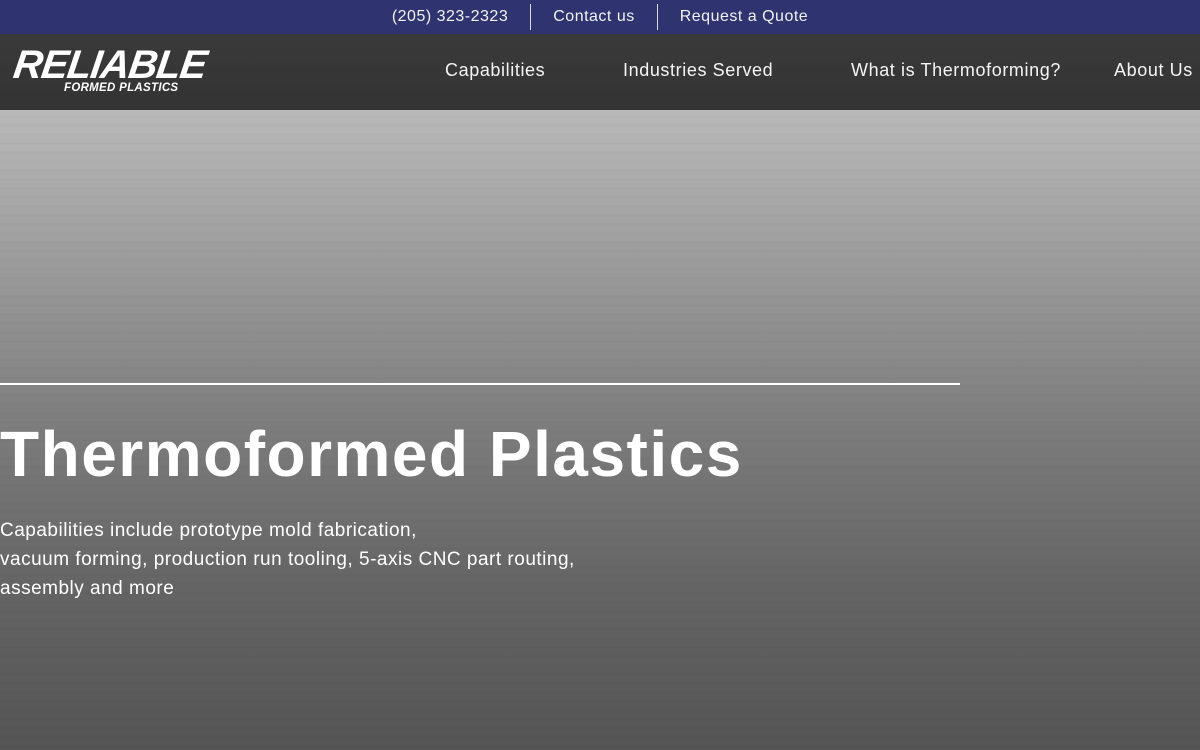  I want to click on hero-divider, so click(480, 384).